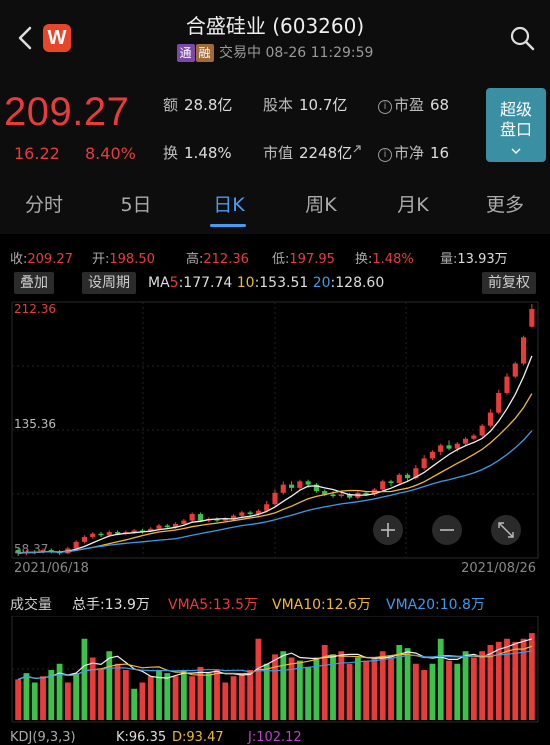 Image resolution: width=550 pixels, height=745 pixels. I want to click on margin-tag-tong: 通, so click(185, 53).